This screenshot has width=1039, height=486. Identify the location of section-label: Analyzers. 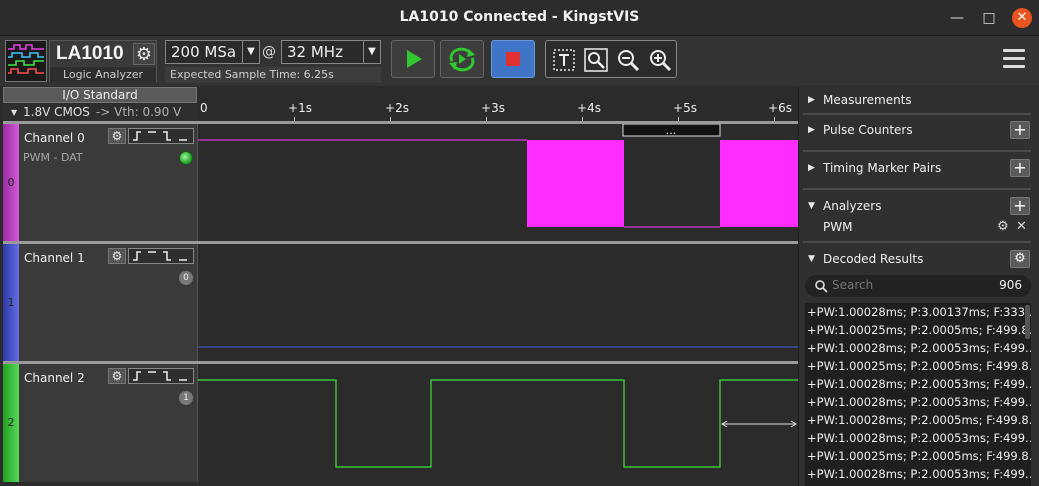
(852, 206).